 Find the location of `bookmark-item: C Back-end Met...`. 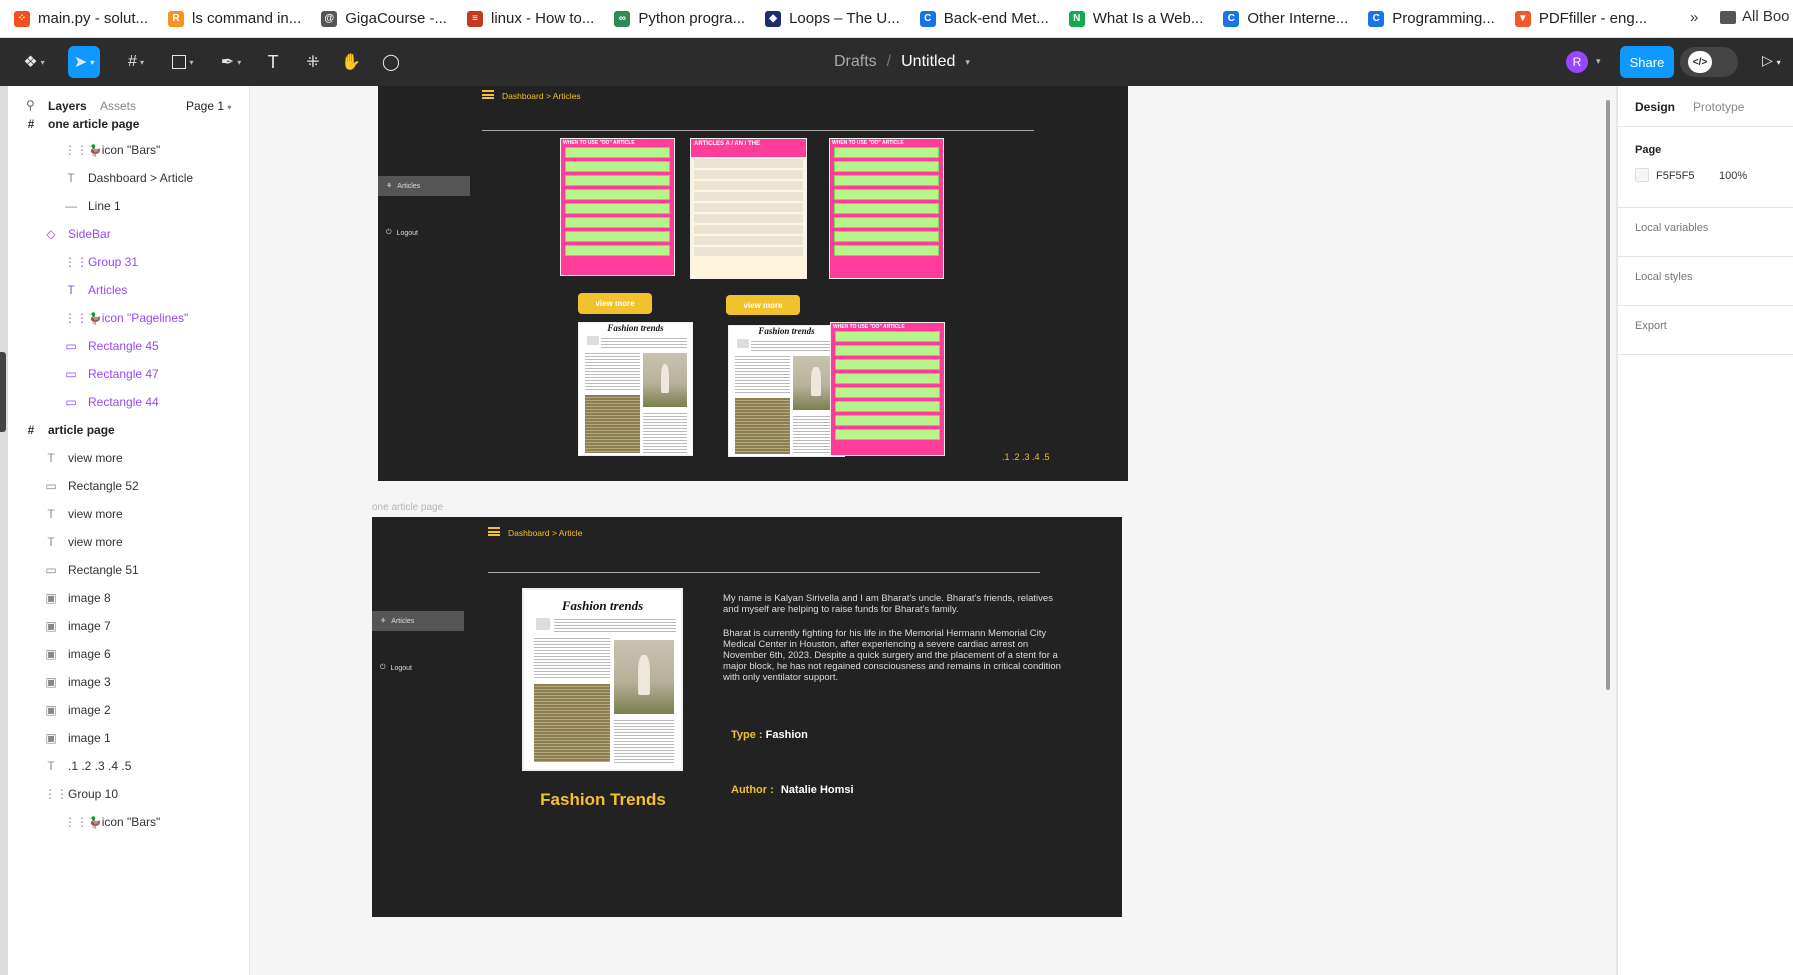

bookmark-item: C Back-end Met... is located at coordinates (984, 18).